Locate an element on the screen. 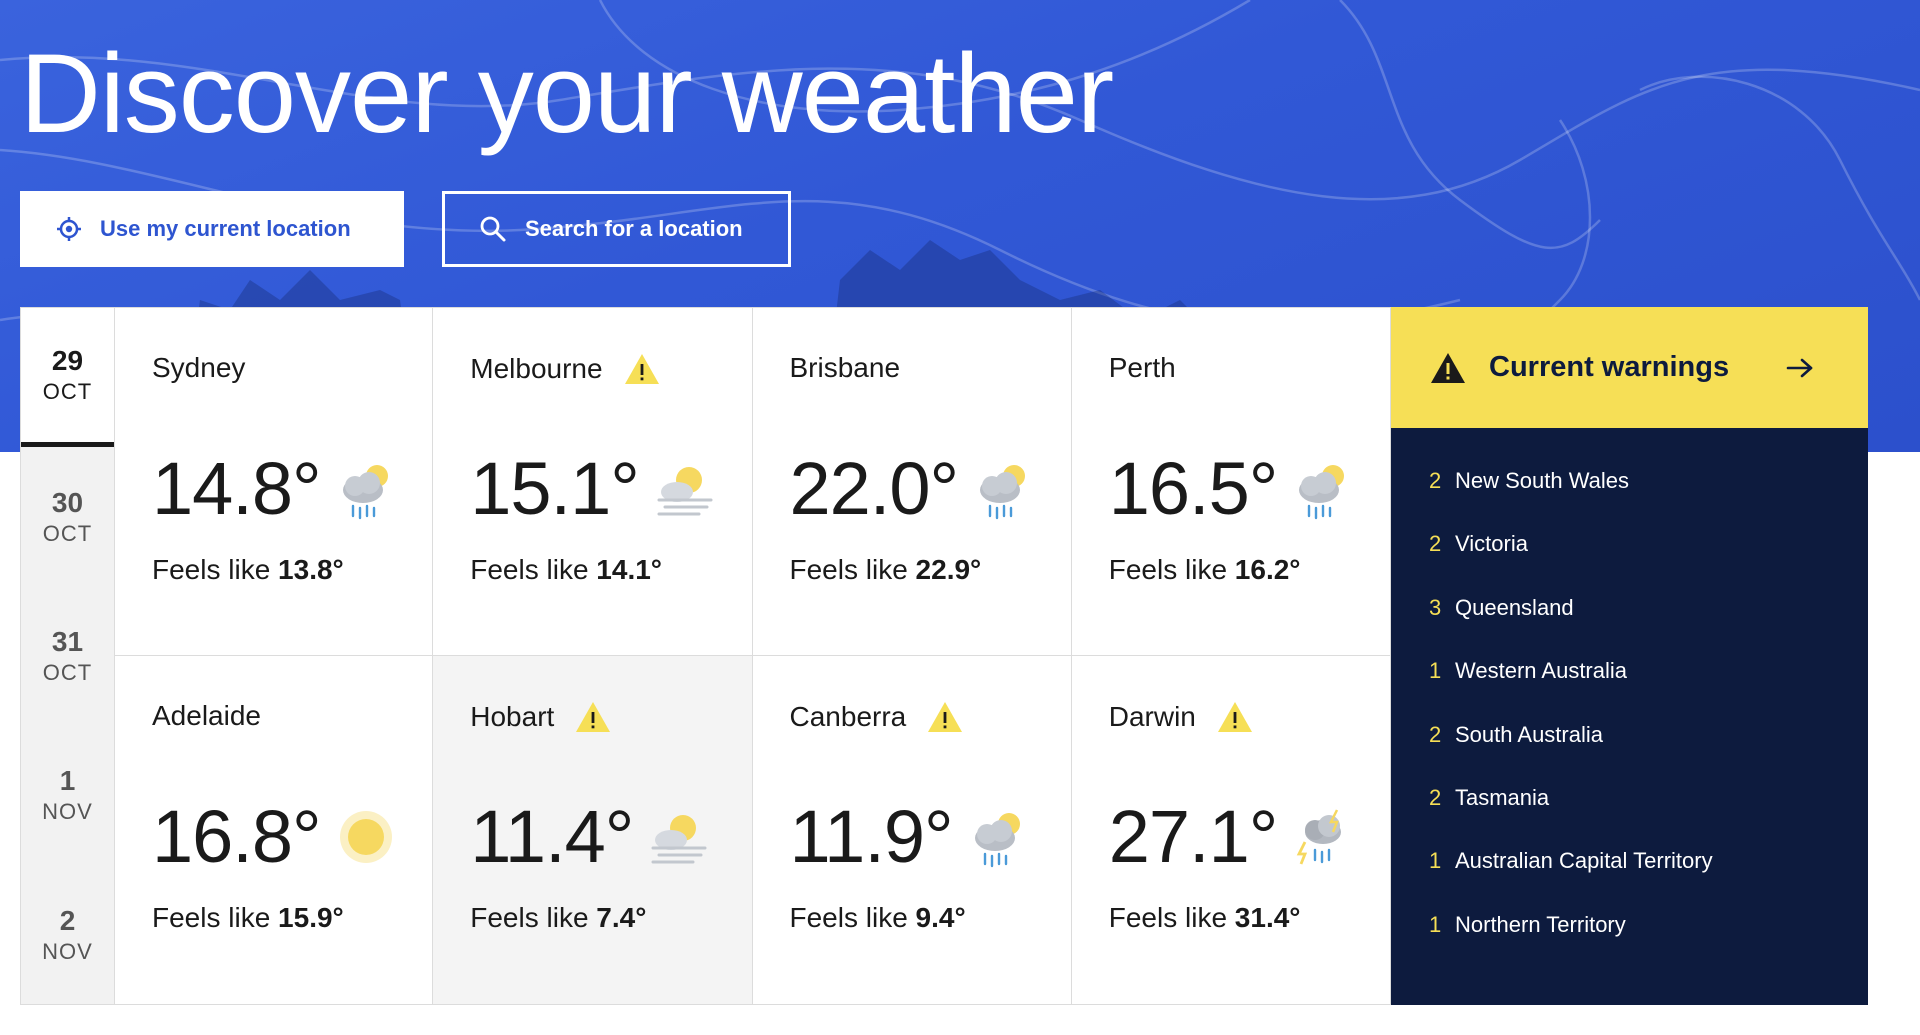 The width and height of the screenshot is (1920, 1035). city-card-perth: Perth 16.5° Feels like 16.2° is located at coordinates (1231, 481).